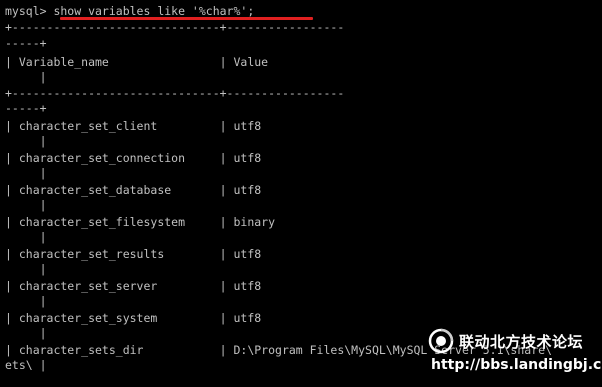 The image size is (602, 387). Describe the element at coordinates (133, 158) in the screenshot. I see `table-row: | character_set_connection | utf8` at that location.